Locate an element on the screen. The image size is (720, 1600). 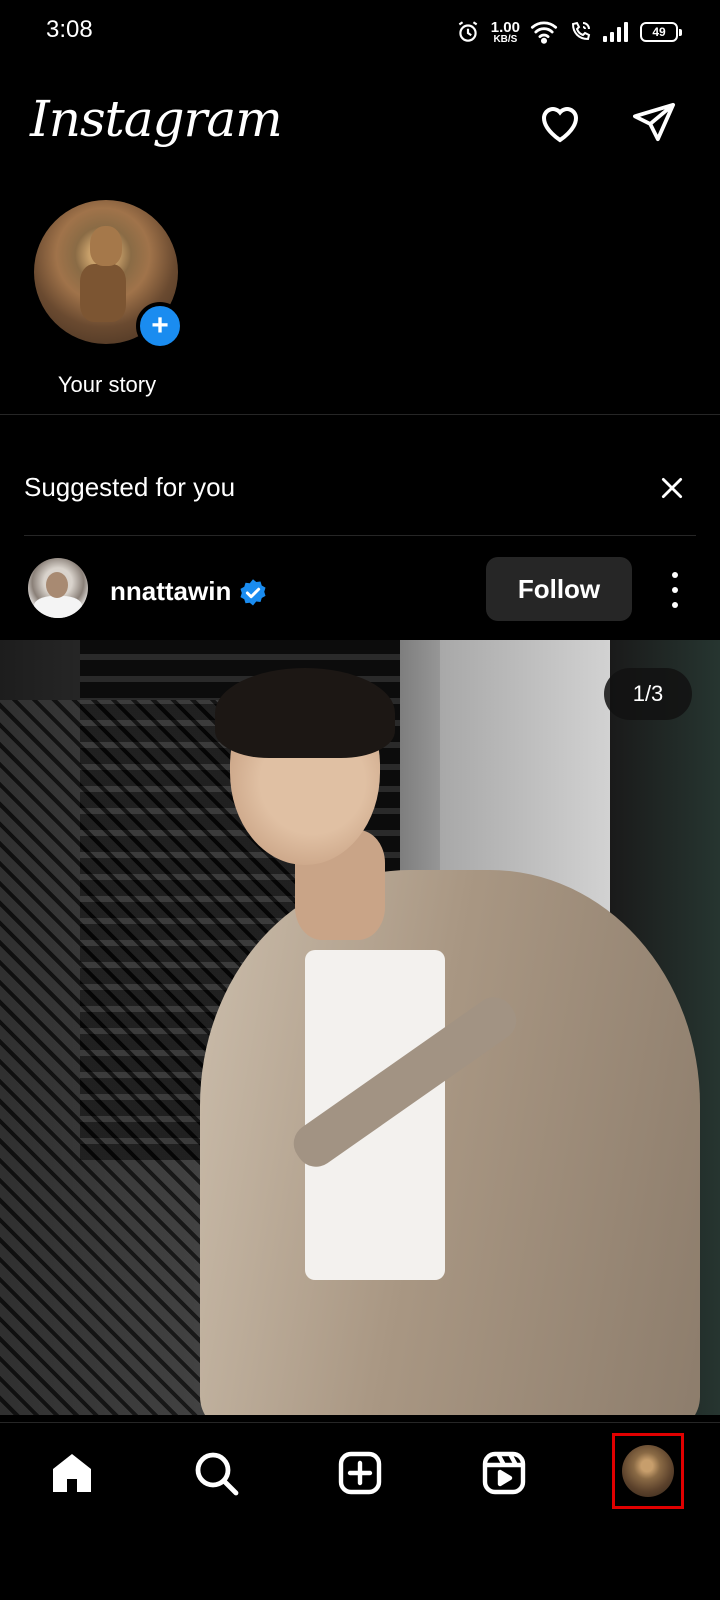
signal-icon is located at coordinates (615, 32).